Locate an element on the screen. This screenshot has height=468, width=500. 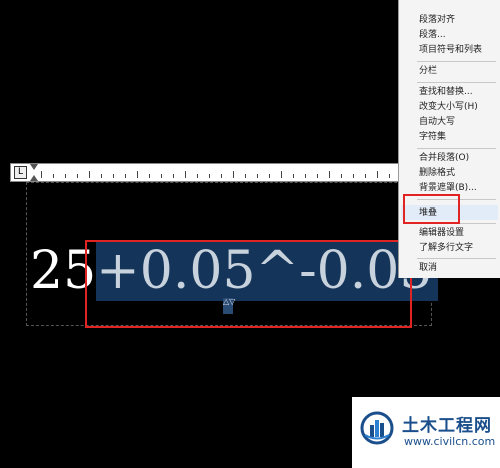
ruler-scale is located at coordinates (225, 172).